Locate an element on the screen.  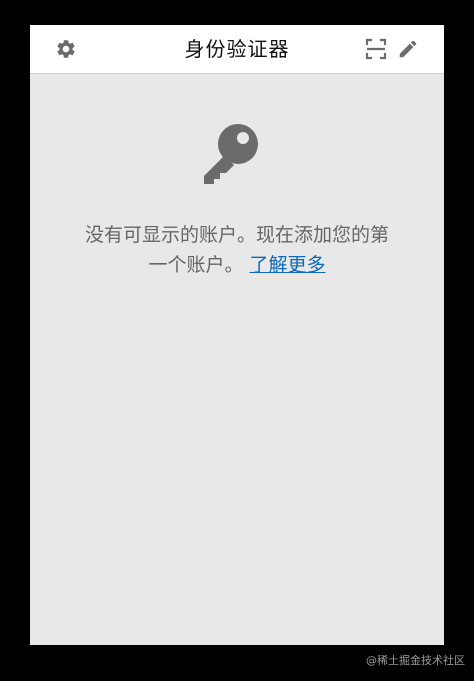
scan-button is located at coordinates (376, 49).